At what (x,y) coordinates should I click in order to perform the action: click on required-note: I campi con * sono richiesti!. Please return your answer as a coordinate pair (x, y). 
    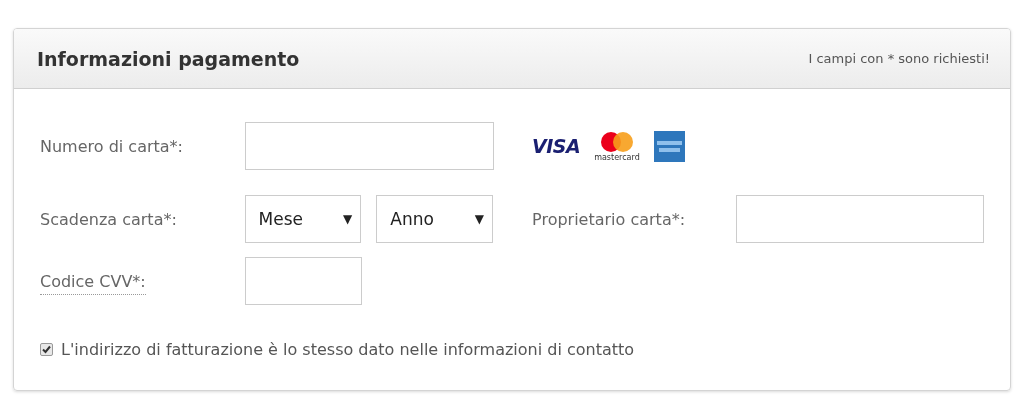
    Looking at the image, I should click on (899, 58).